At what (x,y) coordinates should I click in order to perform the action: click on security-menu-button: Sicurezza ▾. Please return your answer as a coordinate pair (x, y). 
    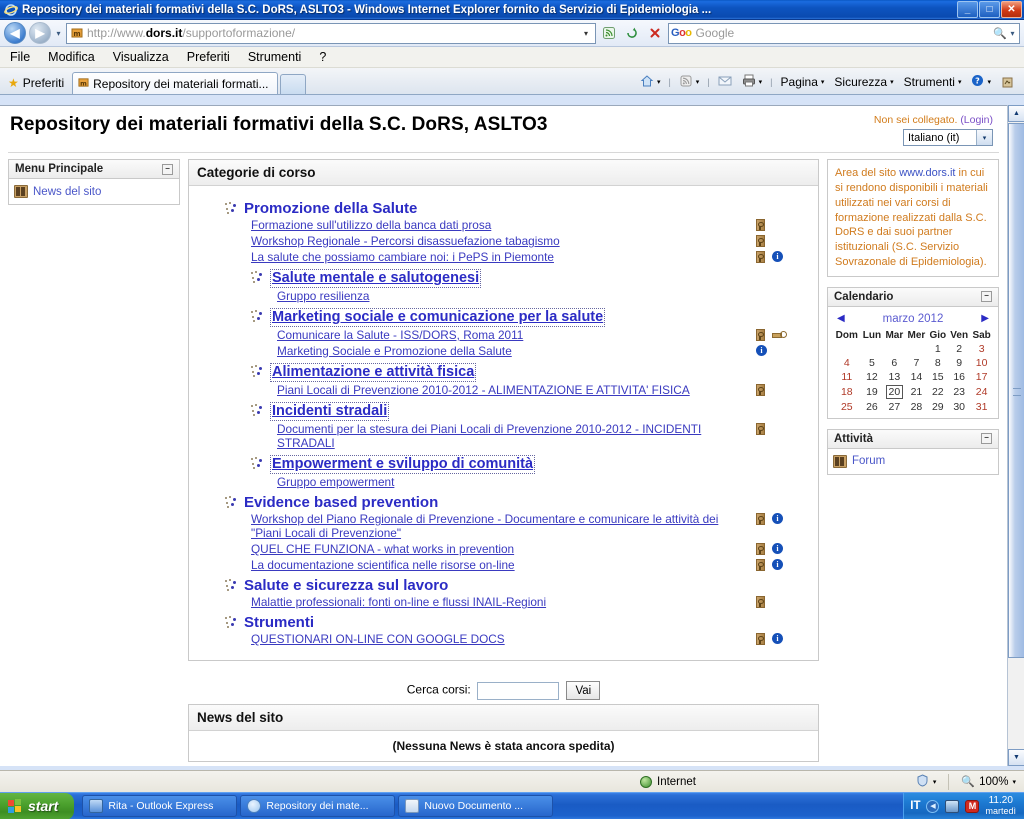
    Looking at the image, I should click on (863, 82).